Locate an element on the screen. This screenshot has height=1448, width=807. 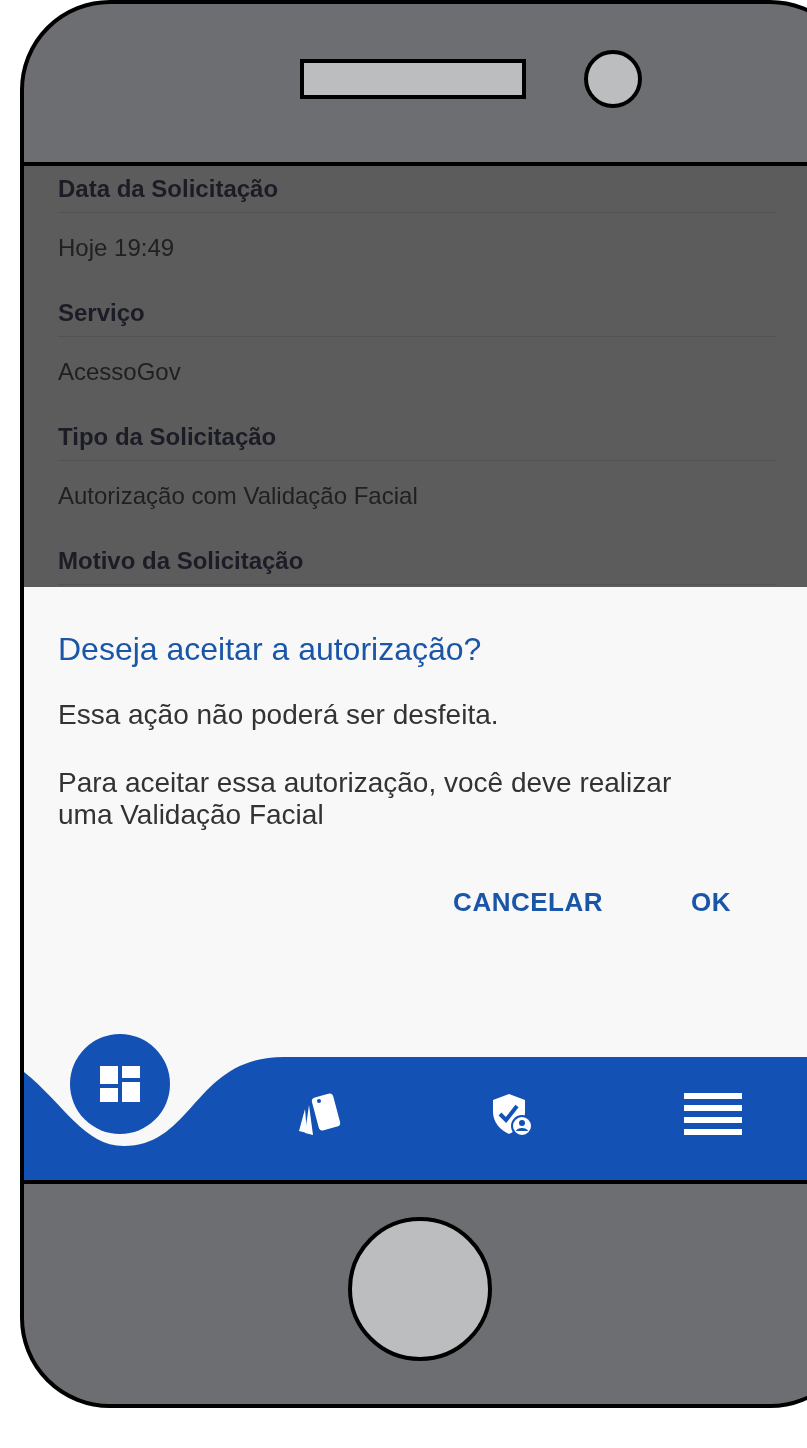
field-label: Tipo da Solicitação is located at coordinates (167, 436).